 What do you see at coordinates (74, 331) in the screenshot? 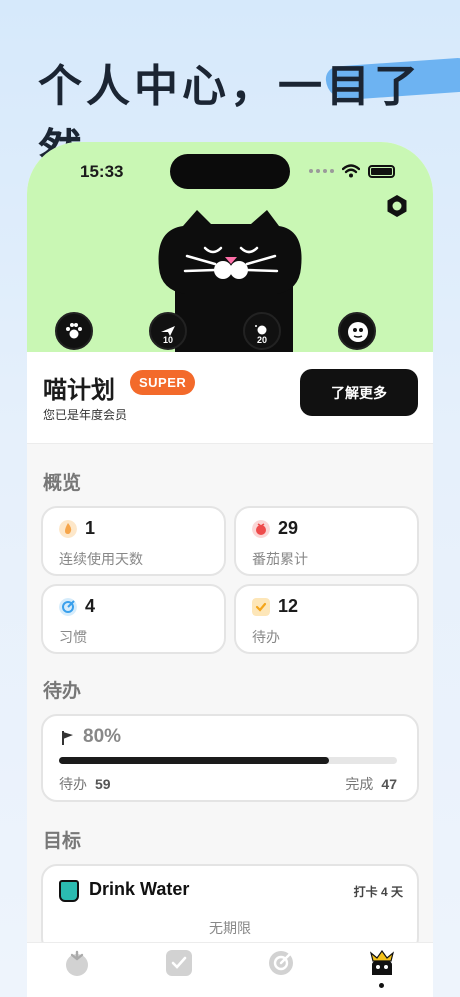
I see `paw-icon` at bounding box center [74, 331].